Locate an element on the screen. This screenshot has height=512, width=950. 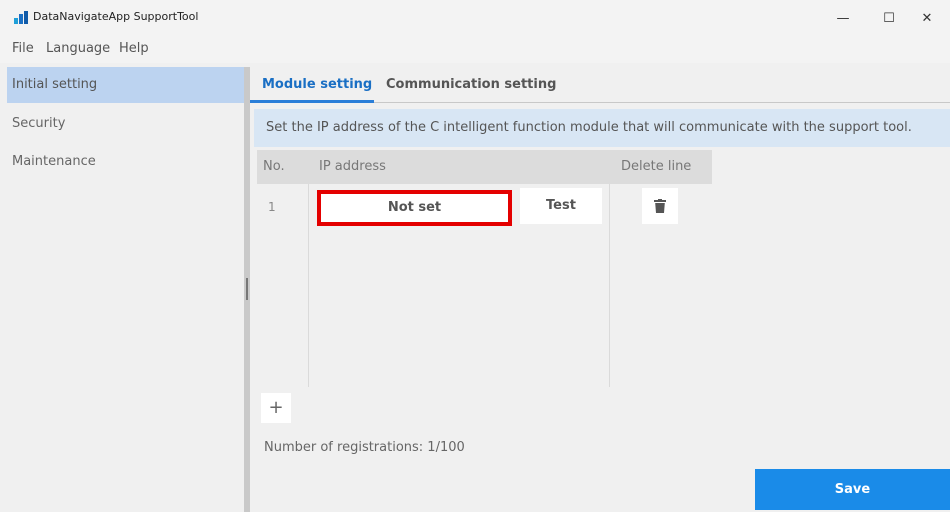
tab-communication-setting: Communication setting is located at coordinates (471, 84).